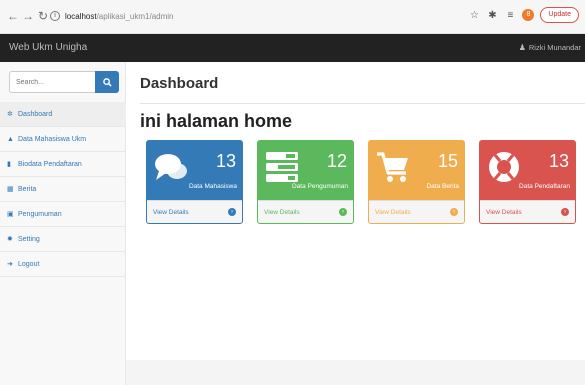 The height and width of the screenshot is (385, 585). I want to click on sidebar-item-data-mahasiswa: ▲ Data Mahasiswa Ukm, so click(63, 139).